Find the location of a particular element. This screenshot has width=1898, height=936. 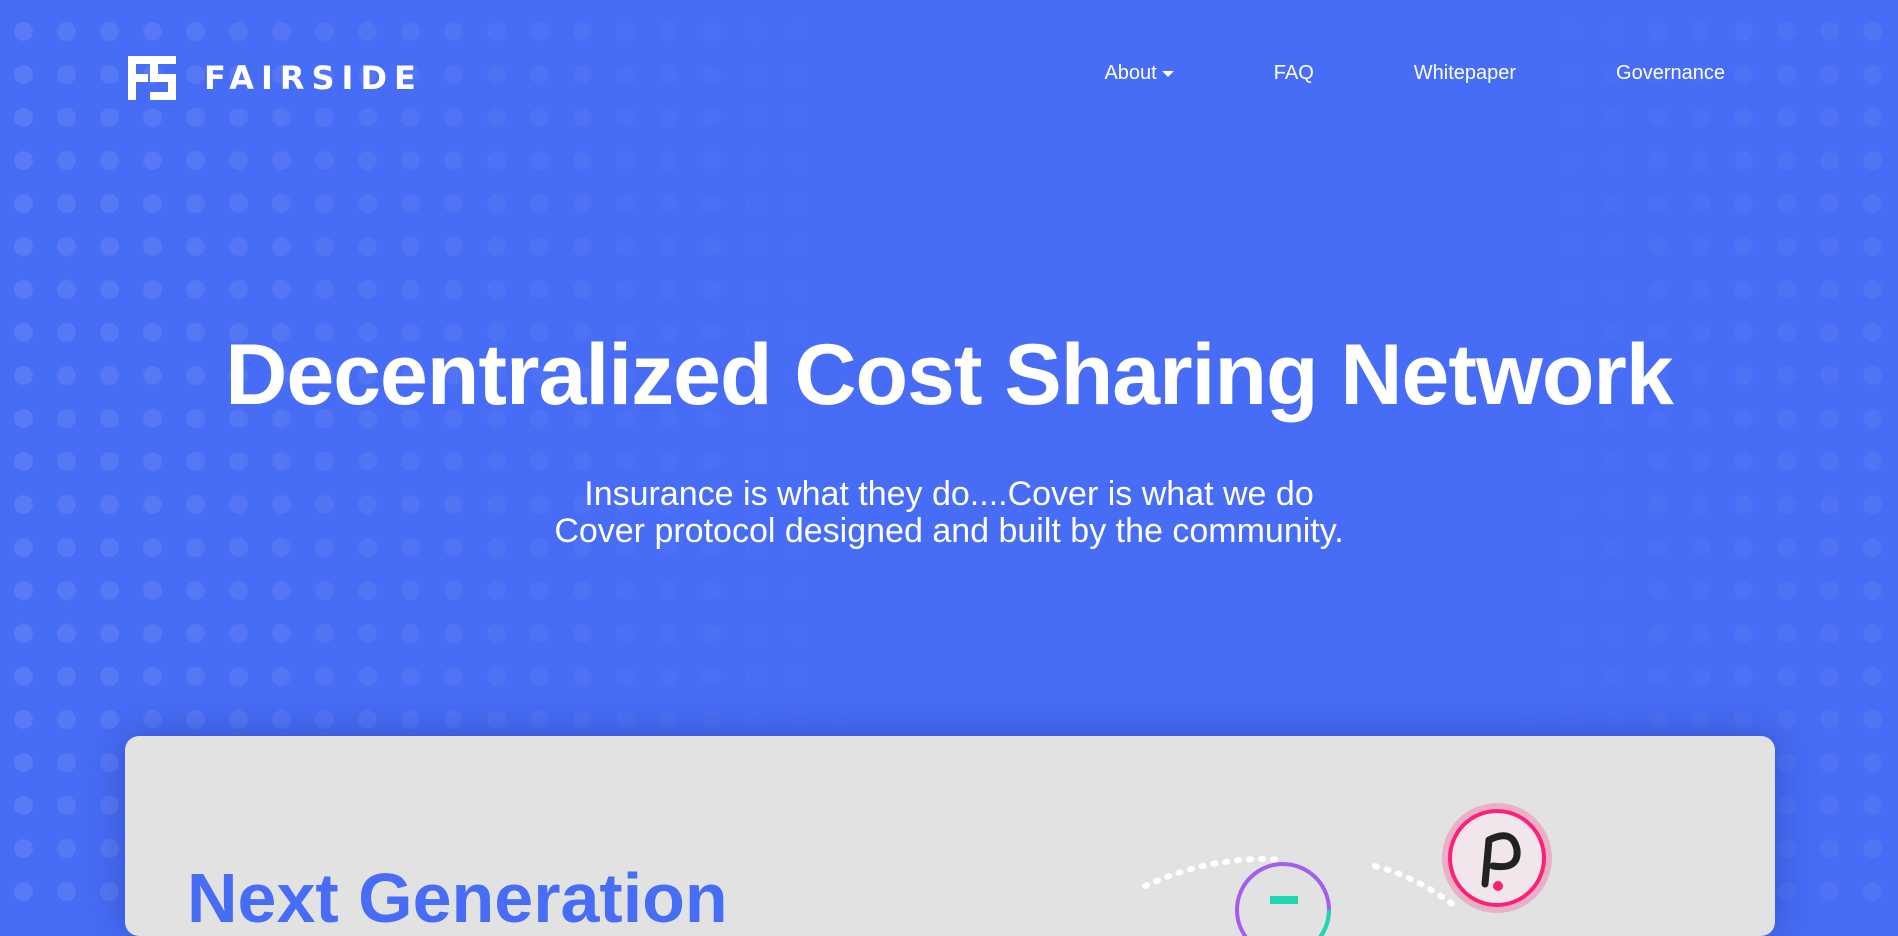

network-illustration is located at coordinates (1347, 869).